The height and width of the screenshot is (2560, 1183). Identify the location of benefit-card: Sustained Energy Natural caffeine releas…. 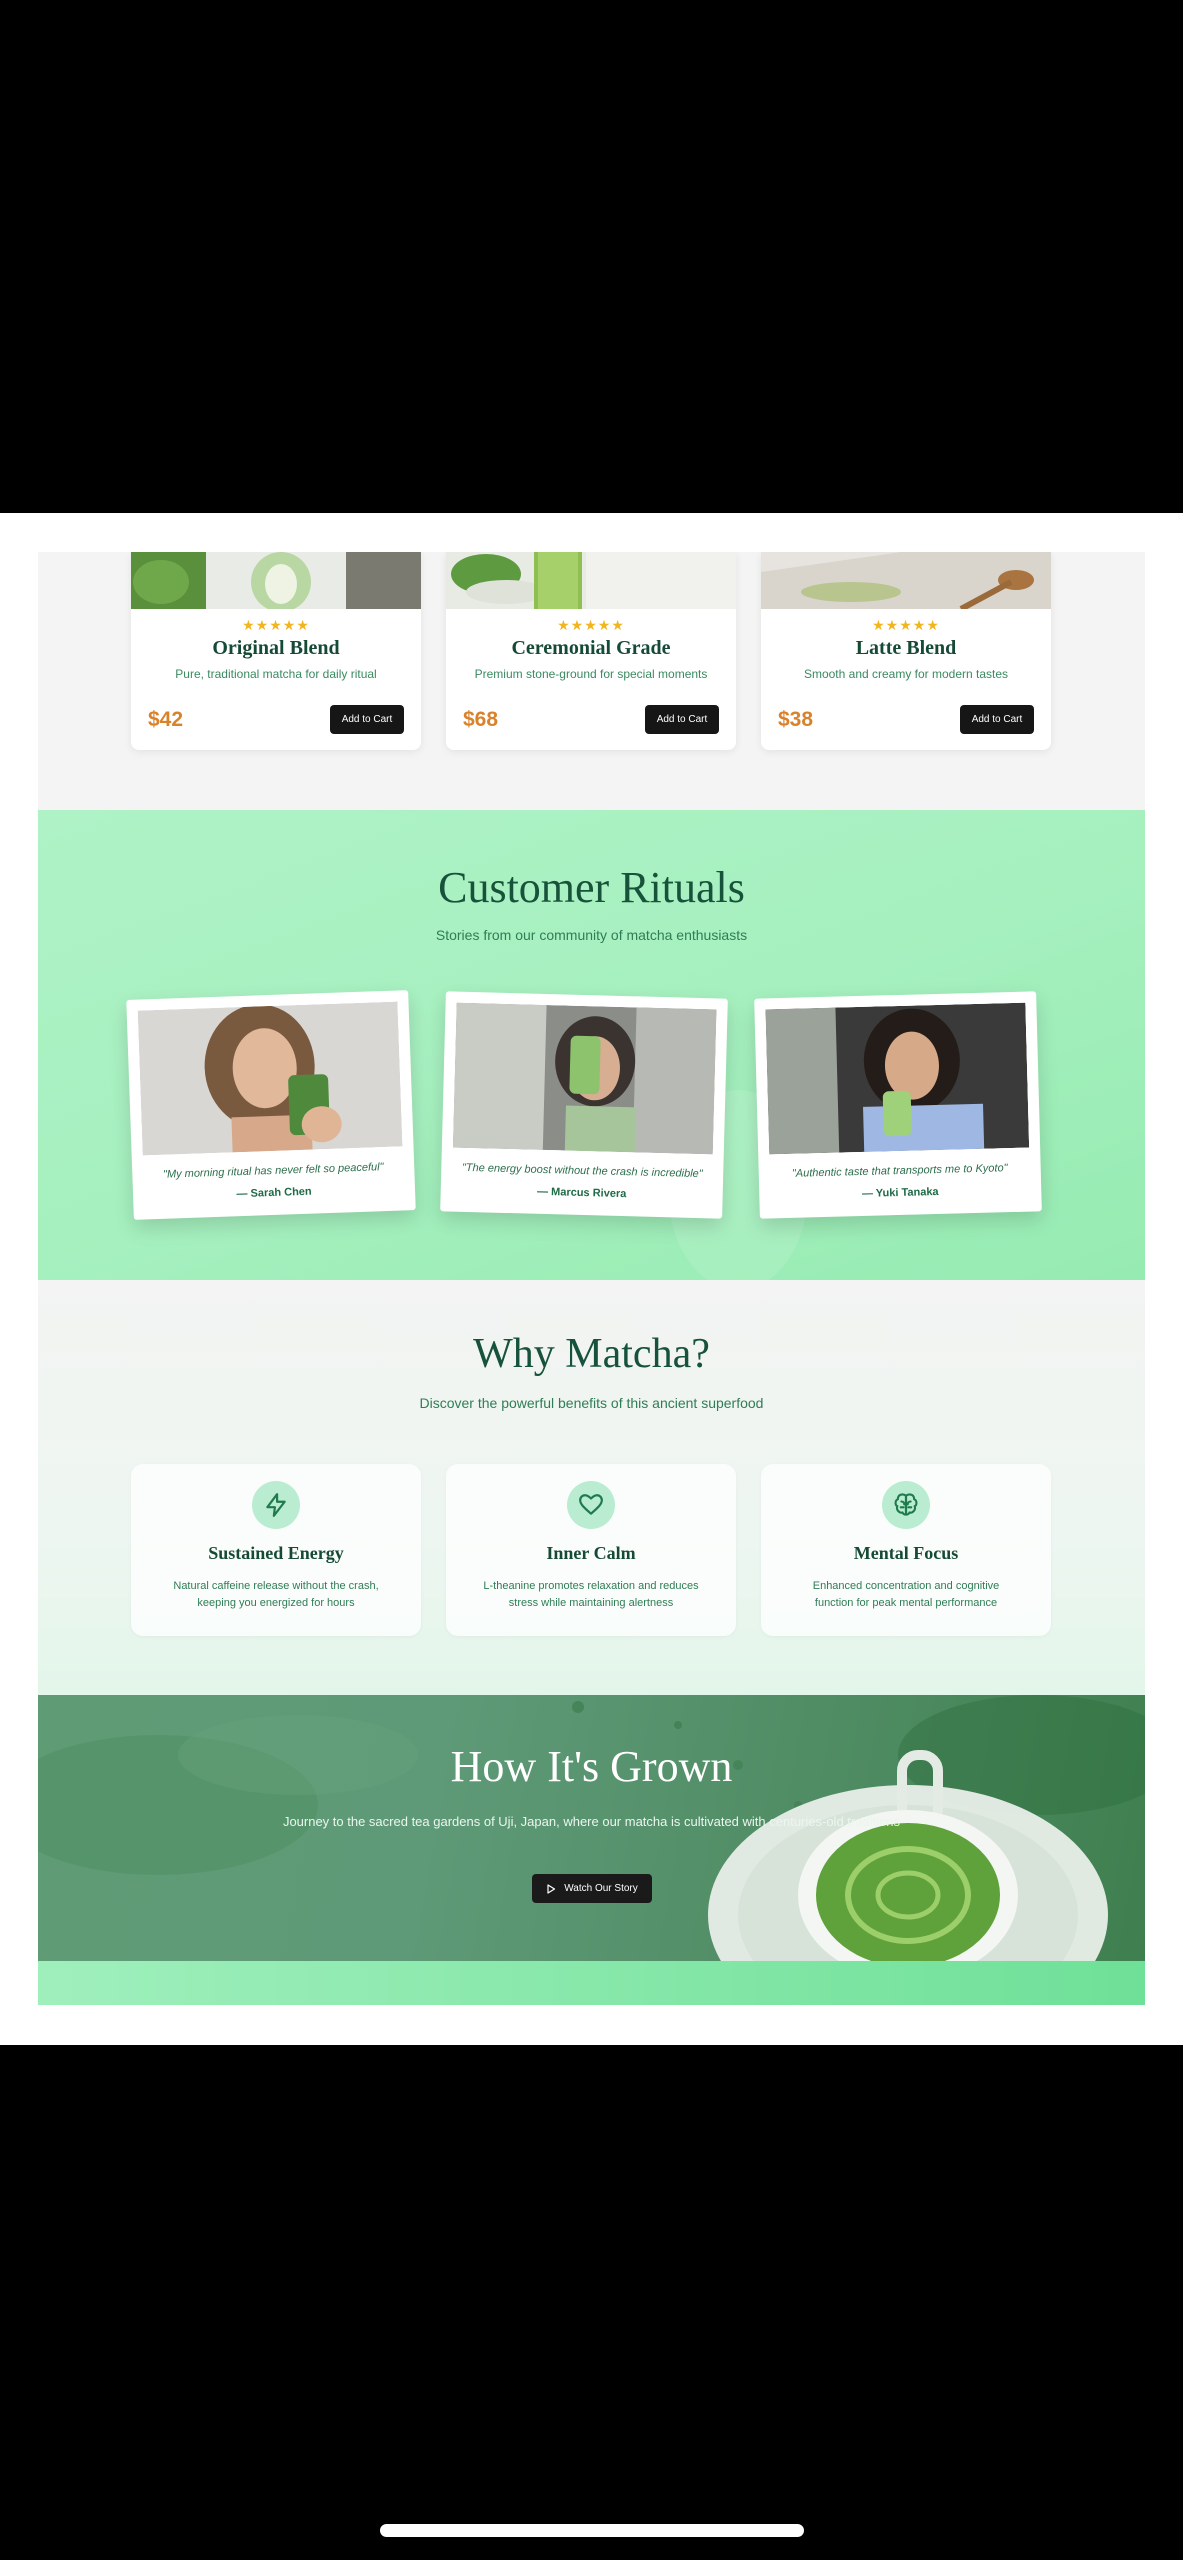
(276, 1550).